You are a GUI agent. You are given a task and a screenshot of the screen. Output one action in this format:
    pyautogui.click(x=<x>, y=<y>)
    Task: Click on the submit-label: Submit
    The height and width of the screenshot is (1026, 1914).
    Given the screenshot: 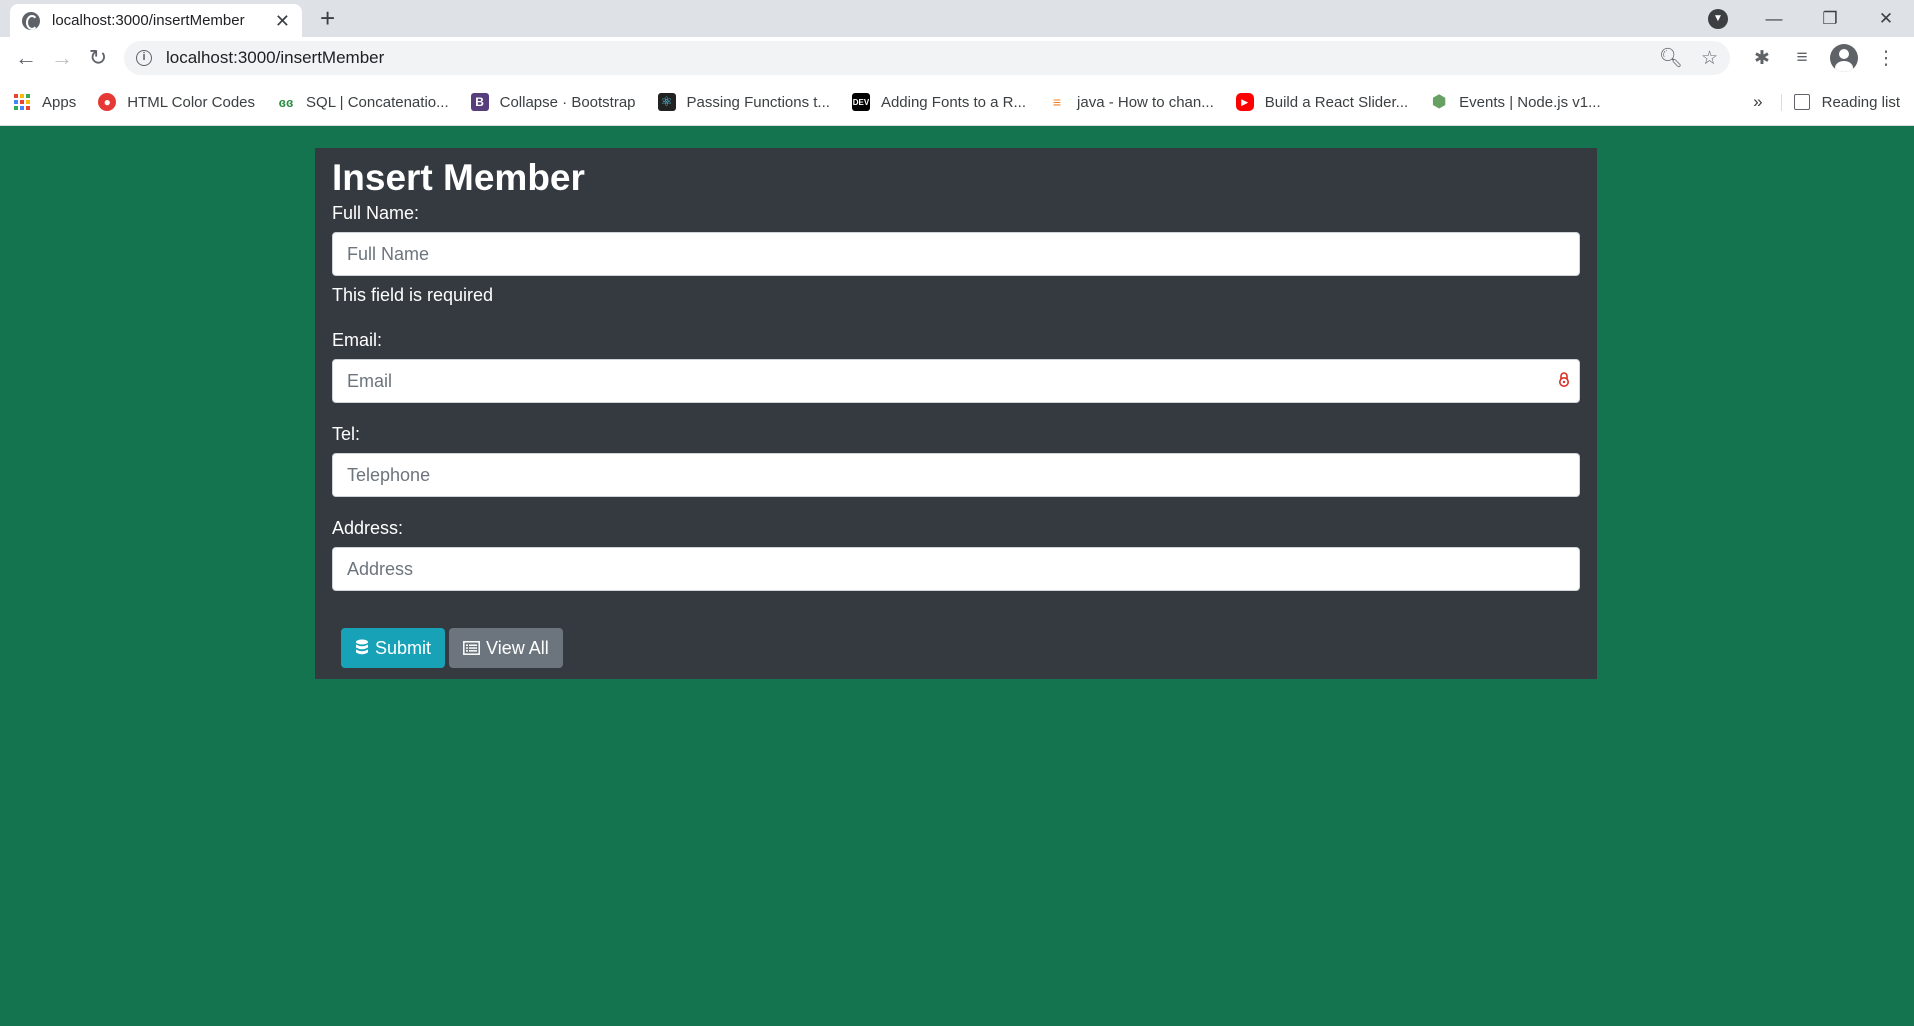 What is the action you would take?
    pyautogui.click(x=403, y=647)
    